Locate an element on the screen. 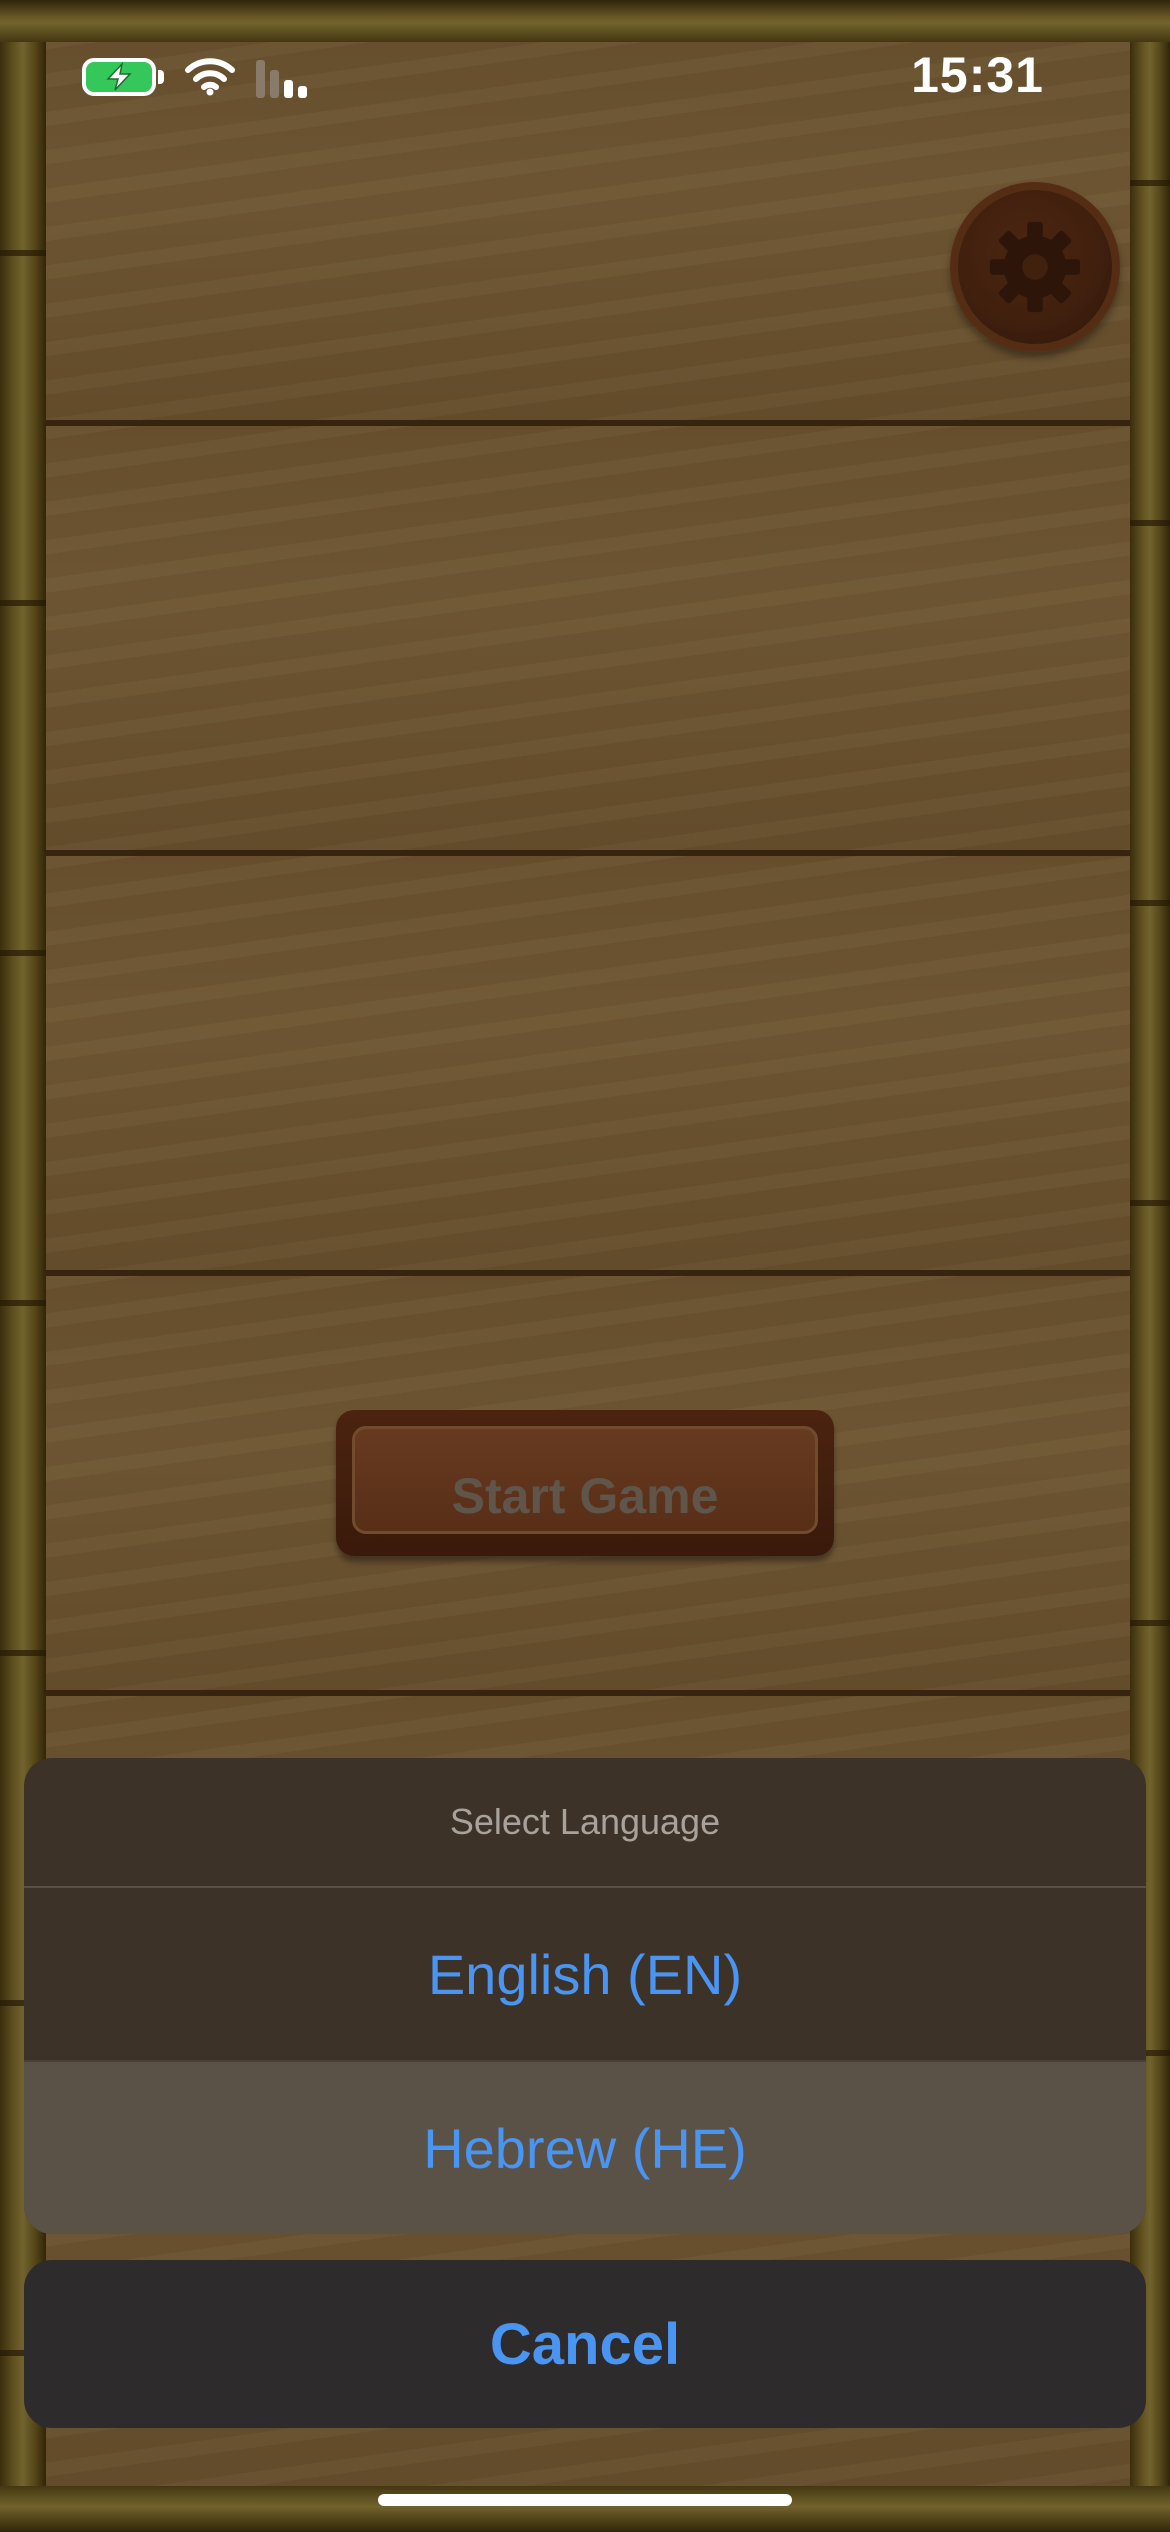 The width and height of the screenshot is (1170, 2532). option-hebrew: Hebrew (HE) is located at coordinates (585, 2148).